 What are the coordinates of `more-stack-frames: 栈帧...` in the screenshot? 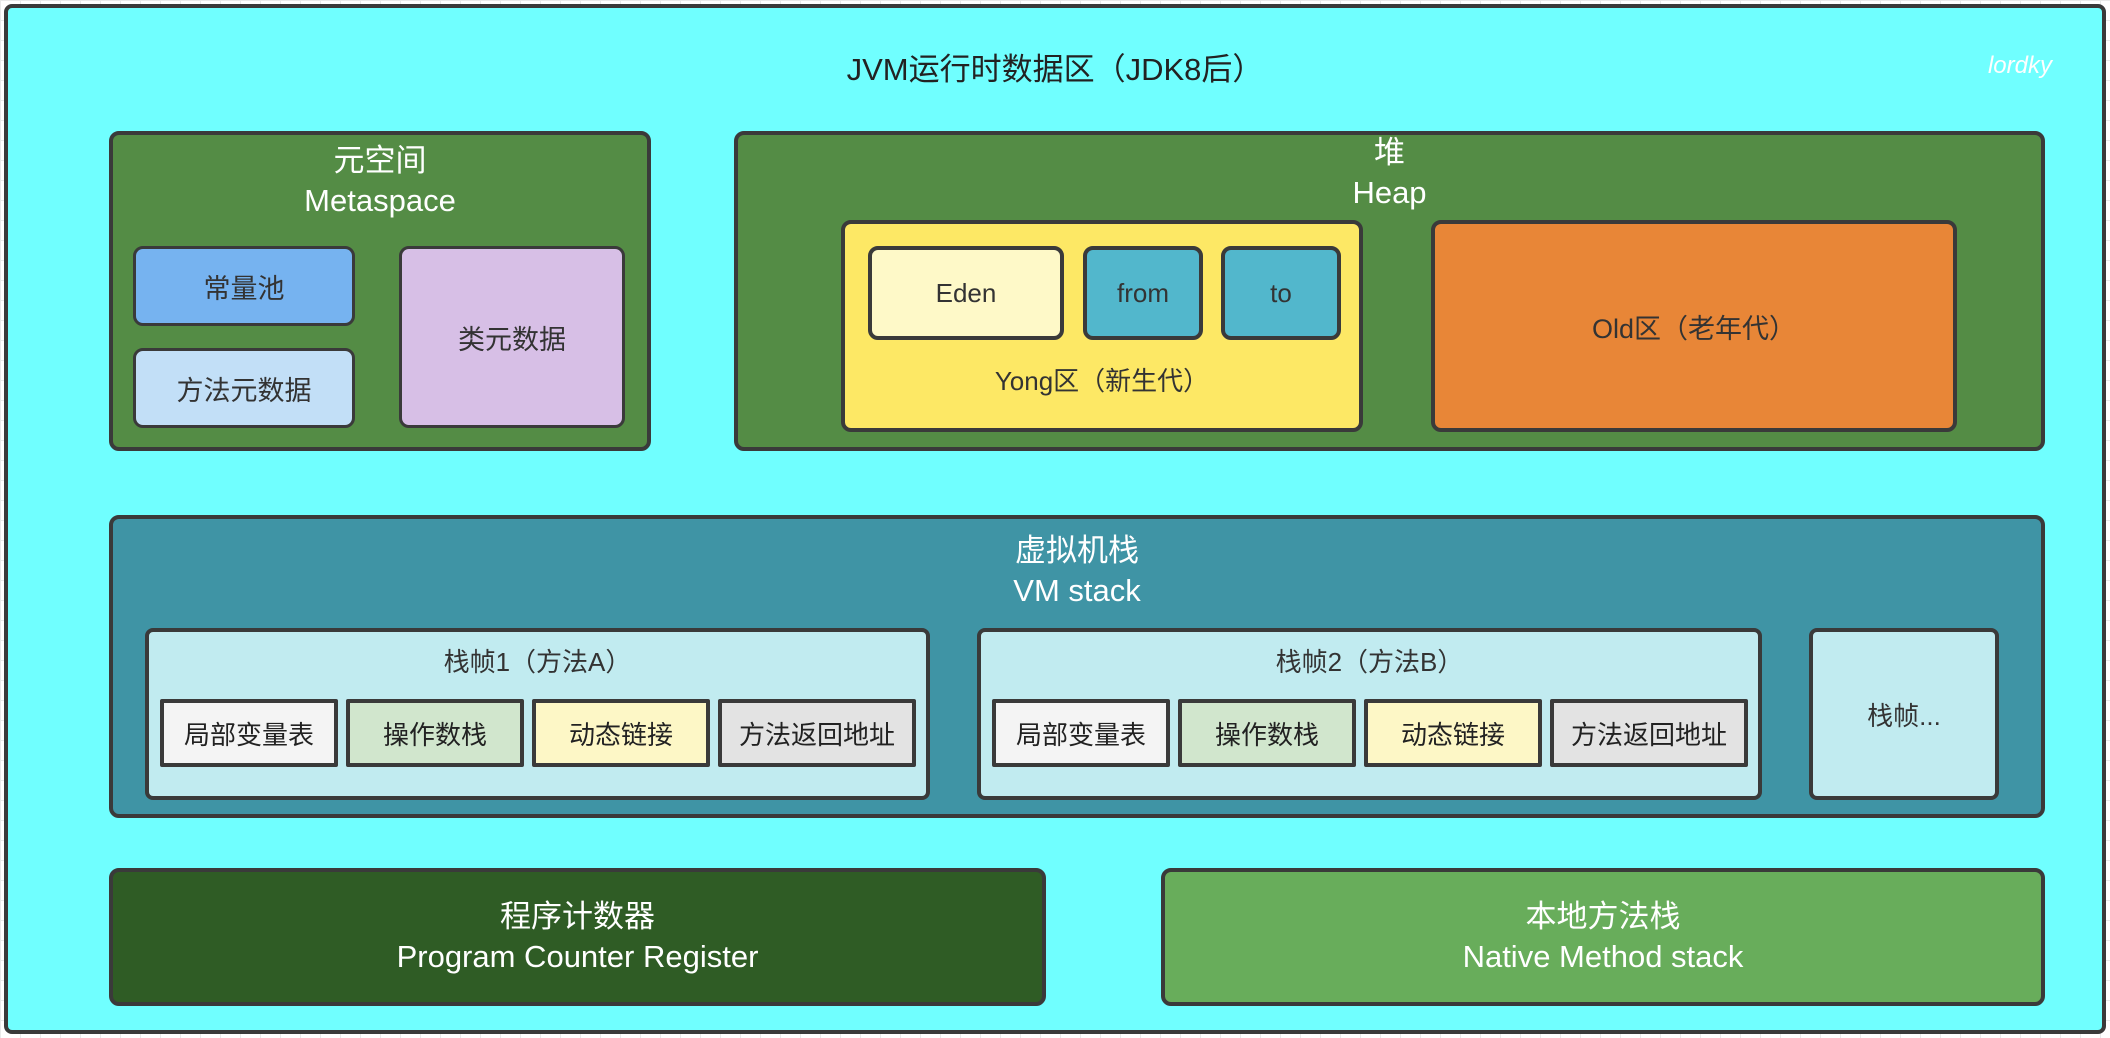 It's located at (1904, 714).